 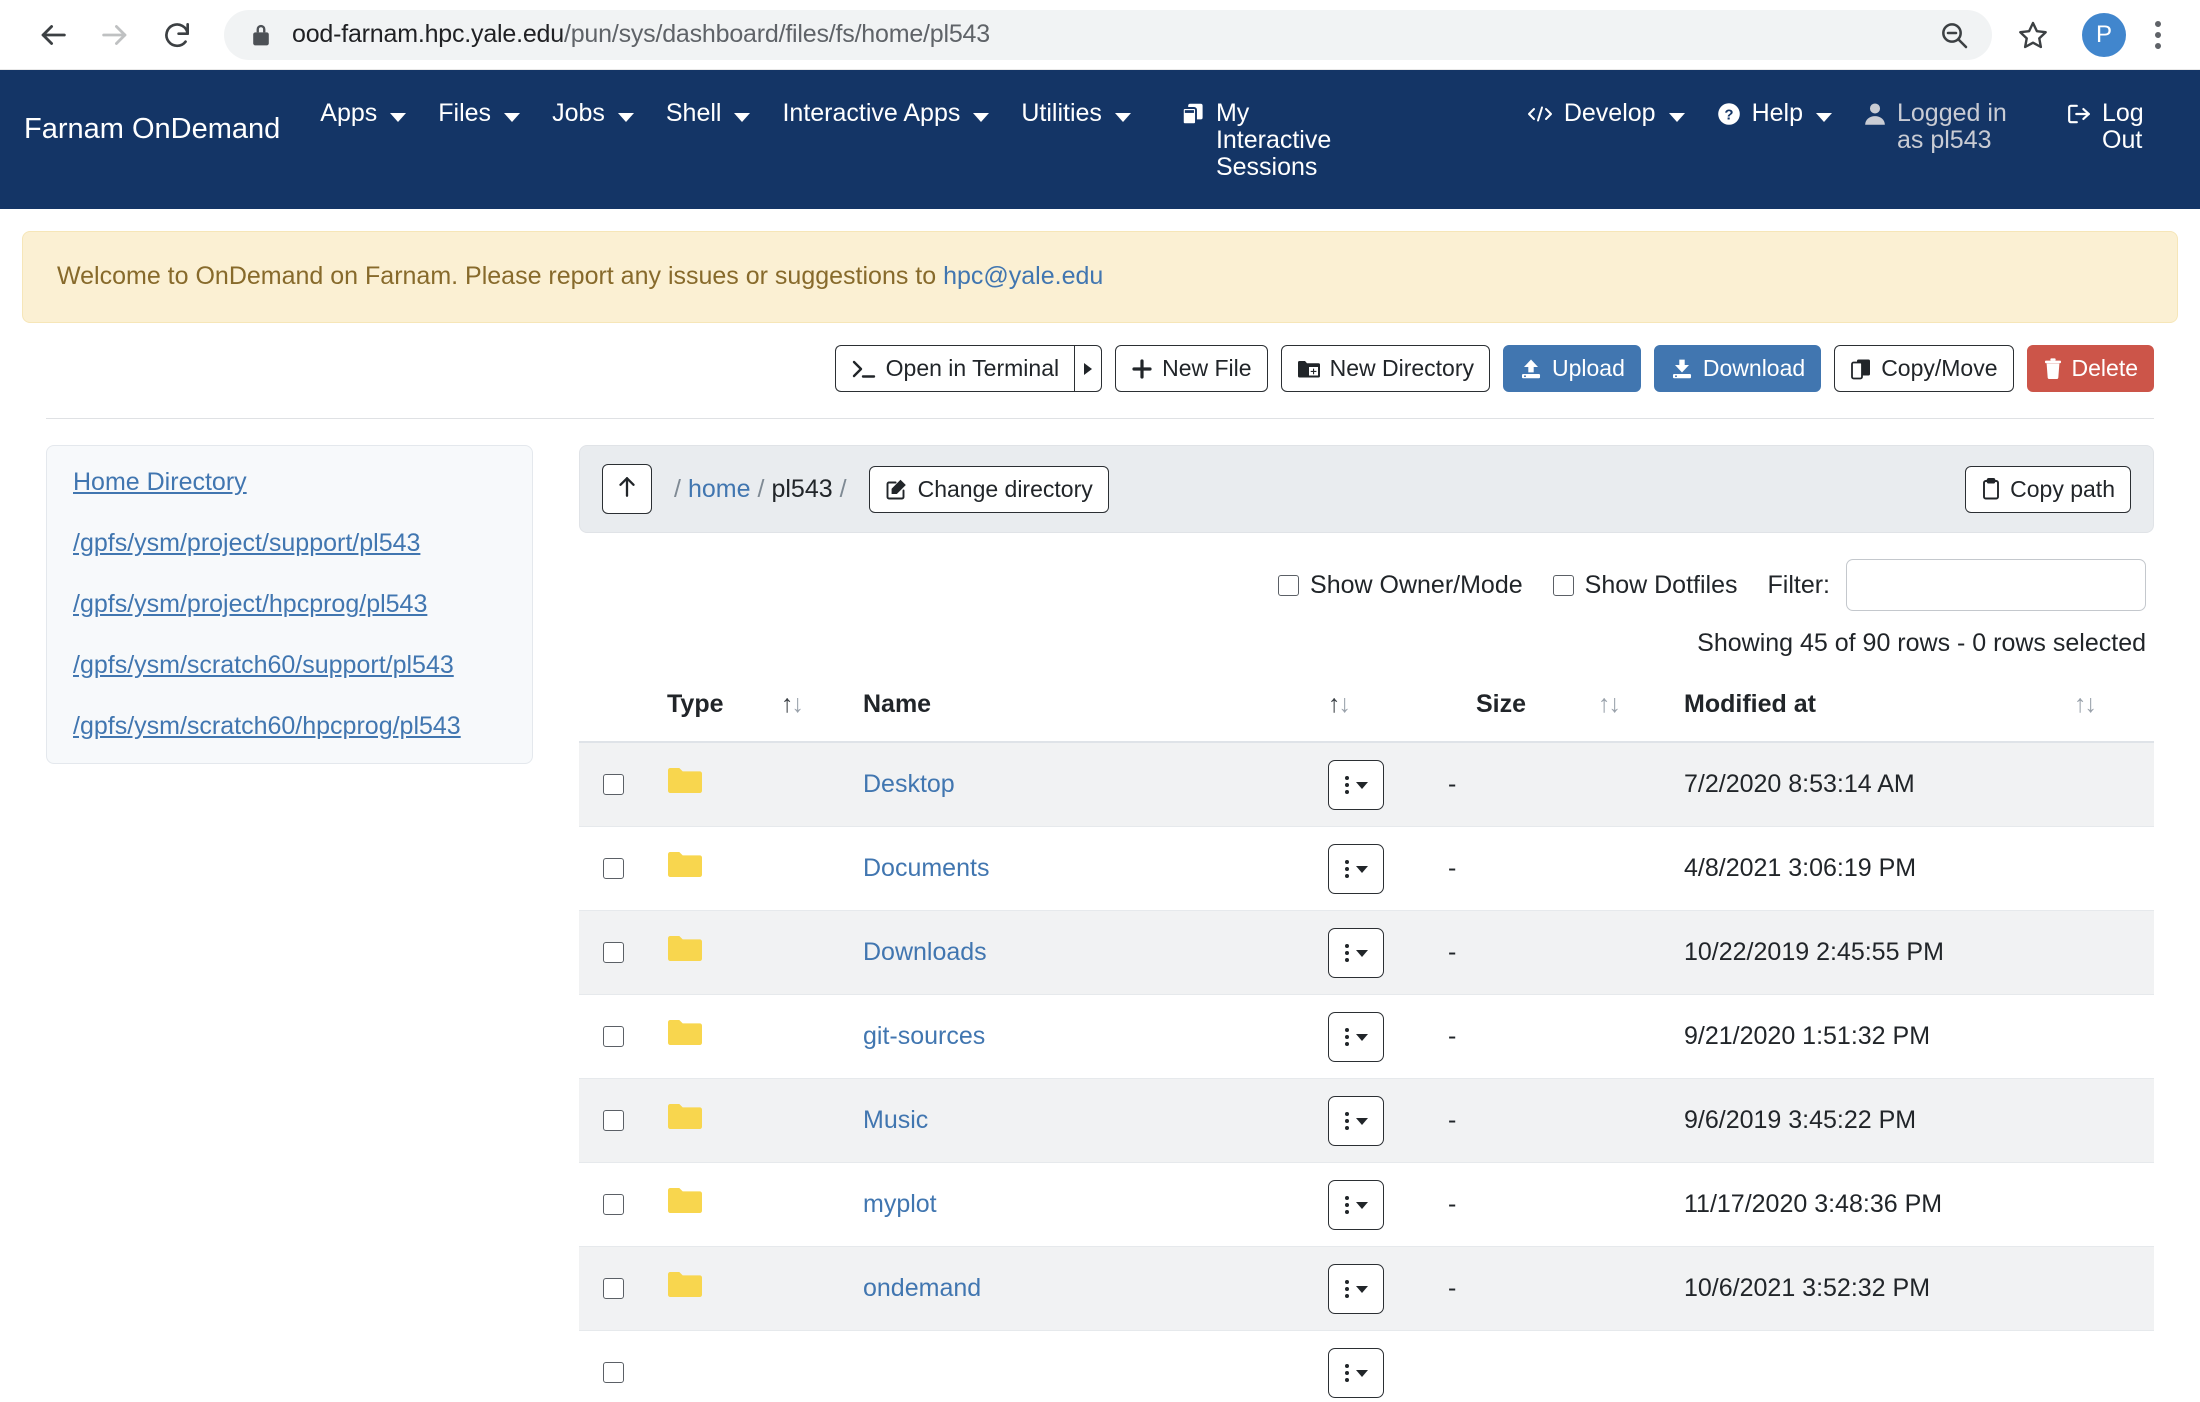 I want to click on nav-item-apps: Apps, so click(x=363, y=113).